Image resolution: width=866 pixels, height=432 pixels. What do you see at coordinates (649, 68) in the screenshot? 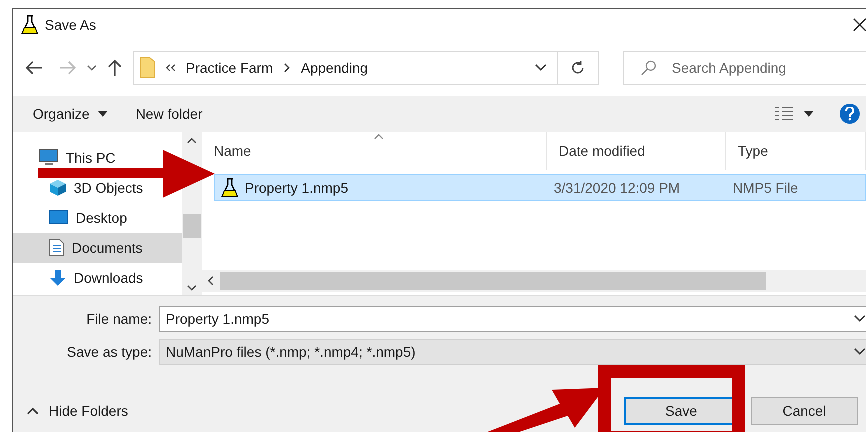
I see `search-icon` at bounding box center [649, 68].